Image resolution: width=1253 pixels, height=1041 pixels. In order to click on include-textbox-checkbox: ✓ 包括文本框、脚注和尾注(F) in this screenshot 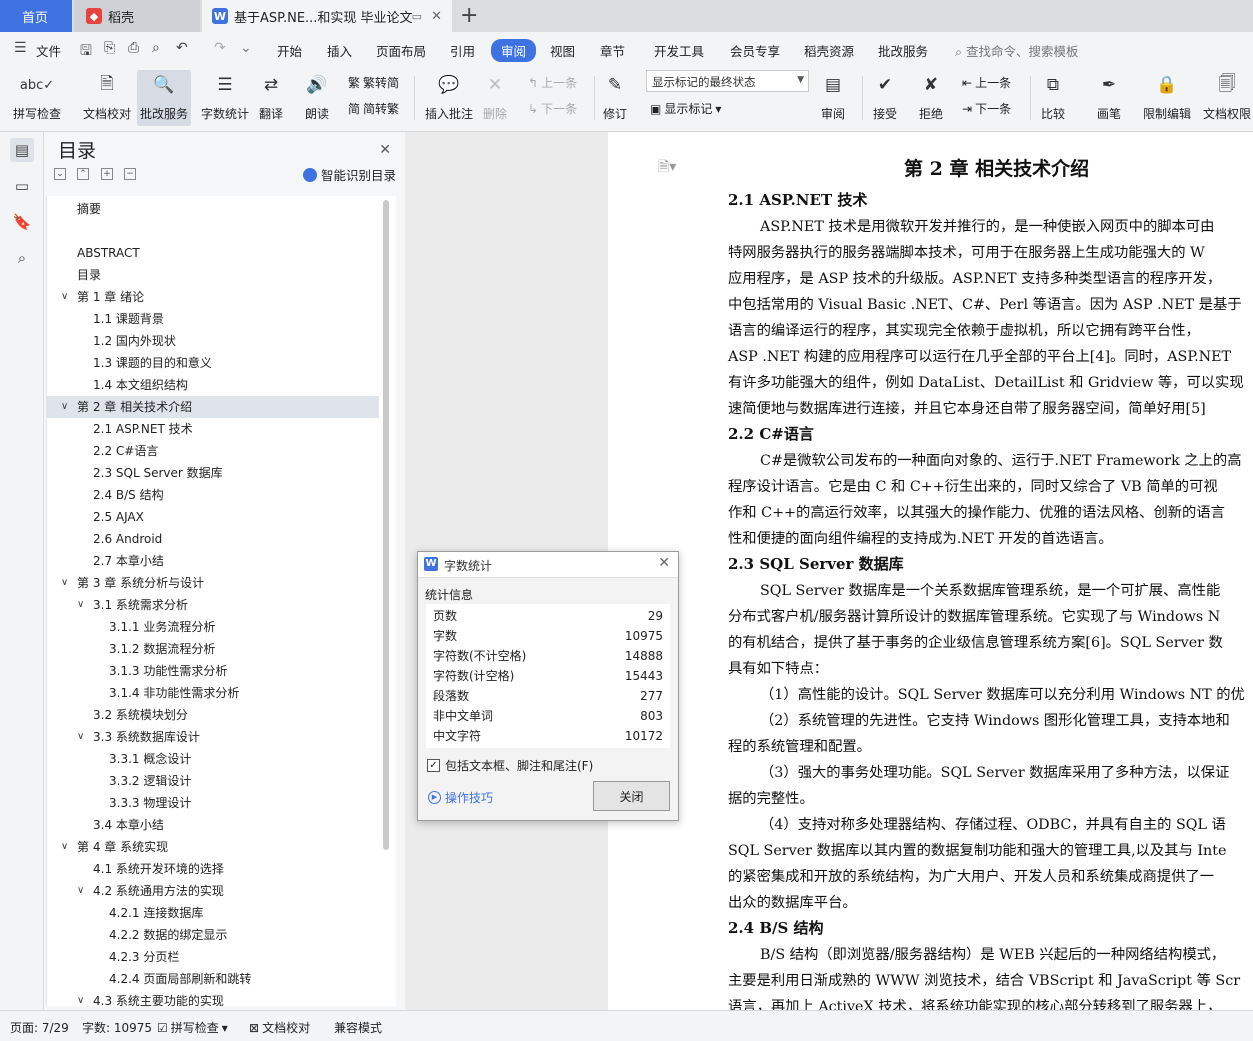, I will do `click(510, 765)`.